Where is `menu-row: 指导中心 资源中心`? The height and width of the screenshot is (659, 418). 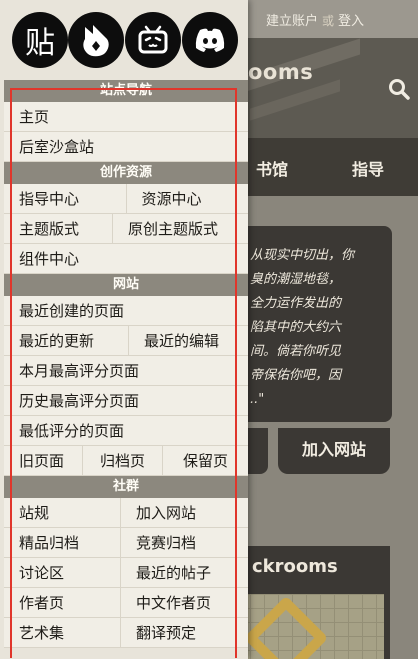
menu-row: 指导中心 资源中心 is located at coordinates (126, 199).